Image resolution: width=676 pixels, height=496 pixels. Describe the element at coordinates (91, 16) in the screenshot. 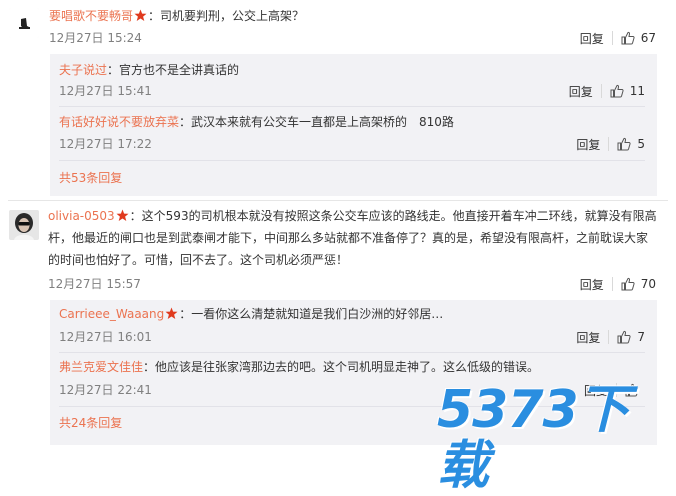

I see `comment-username: 要唱歌不要畅哥` at that location.